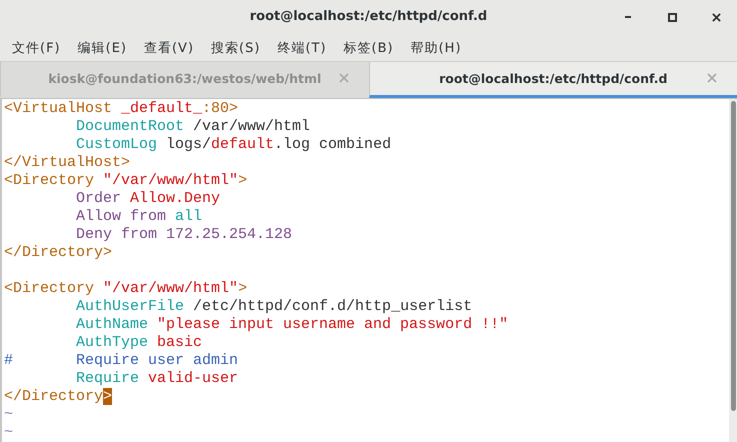  I want to click on code-line: AuthType basic, so click(139, 343).